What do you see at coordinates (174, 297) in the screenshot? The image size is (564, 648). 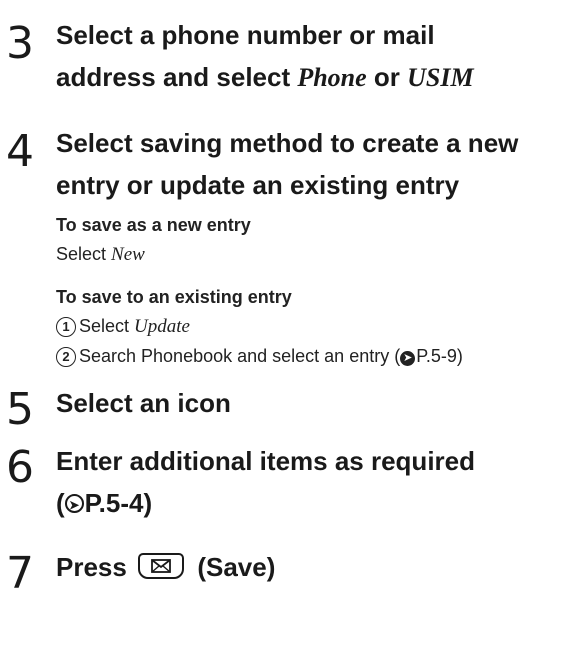 I see `existing-entry-heading: To save to an existing entry` at bounding box center [174, 297].